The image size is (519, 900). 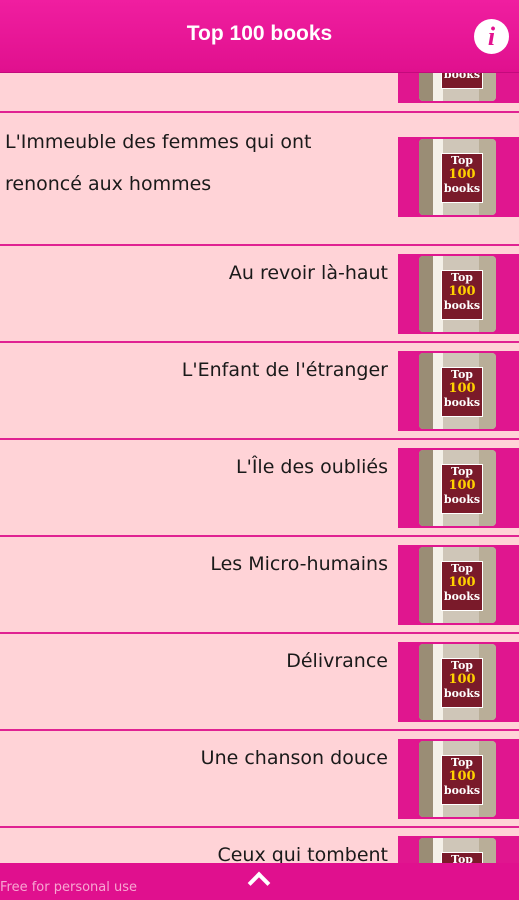 What do you see at coordinates (259, 883) in the screenshot?
I see `chevron-up-icon` at bounding box center [259, 883].